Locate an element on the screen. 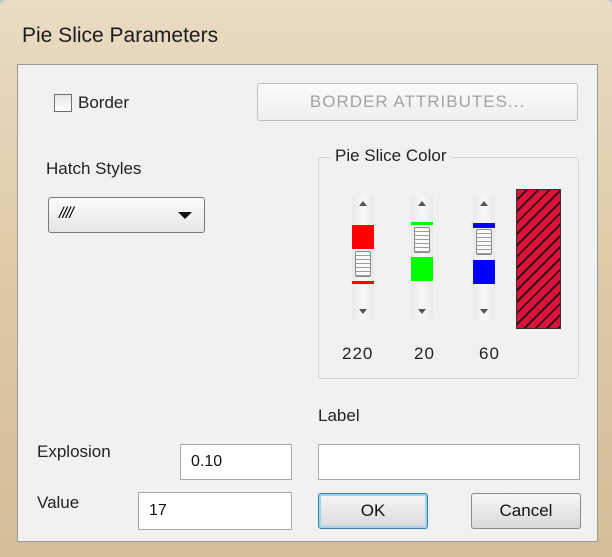 The image size is (612, 557). border-checkbox is located at coordinates (63, 103).